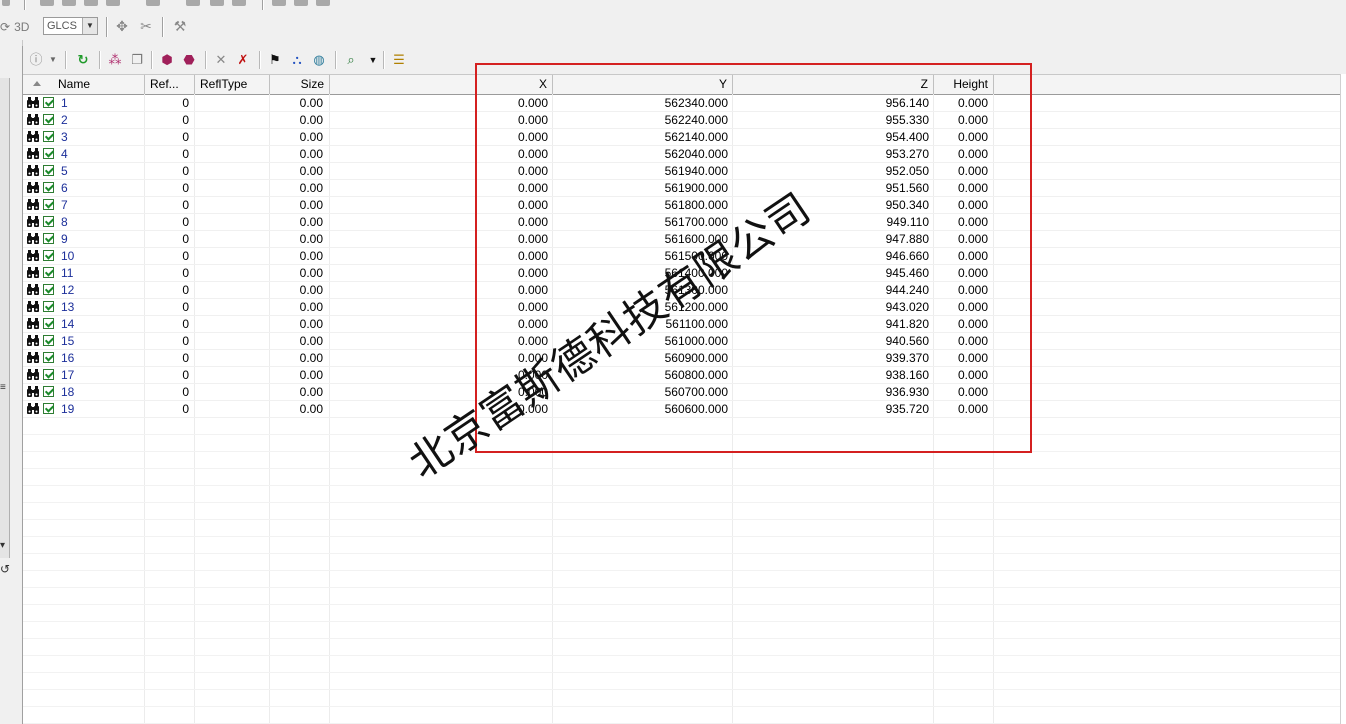  I want to click on cell-name: 4, so click(101, 154).